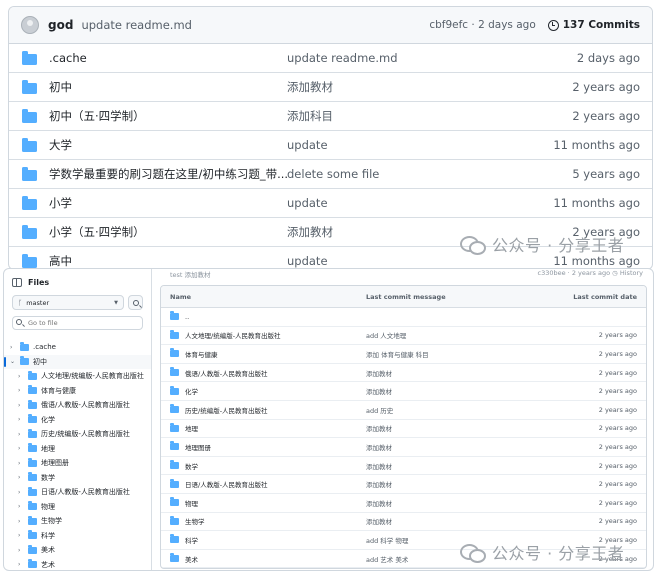 This screenshot has width=657, height=571. I want to click on table-row: 人文地理/统编版-人民教育出版社 add 人文地理 2 years ago, so click(403, 336).